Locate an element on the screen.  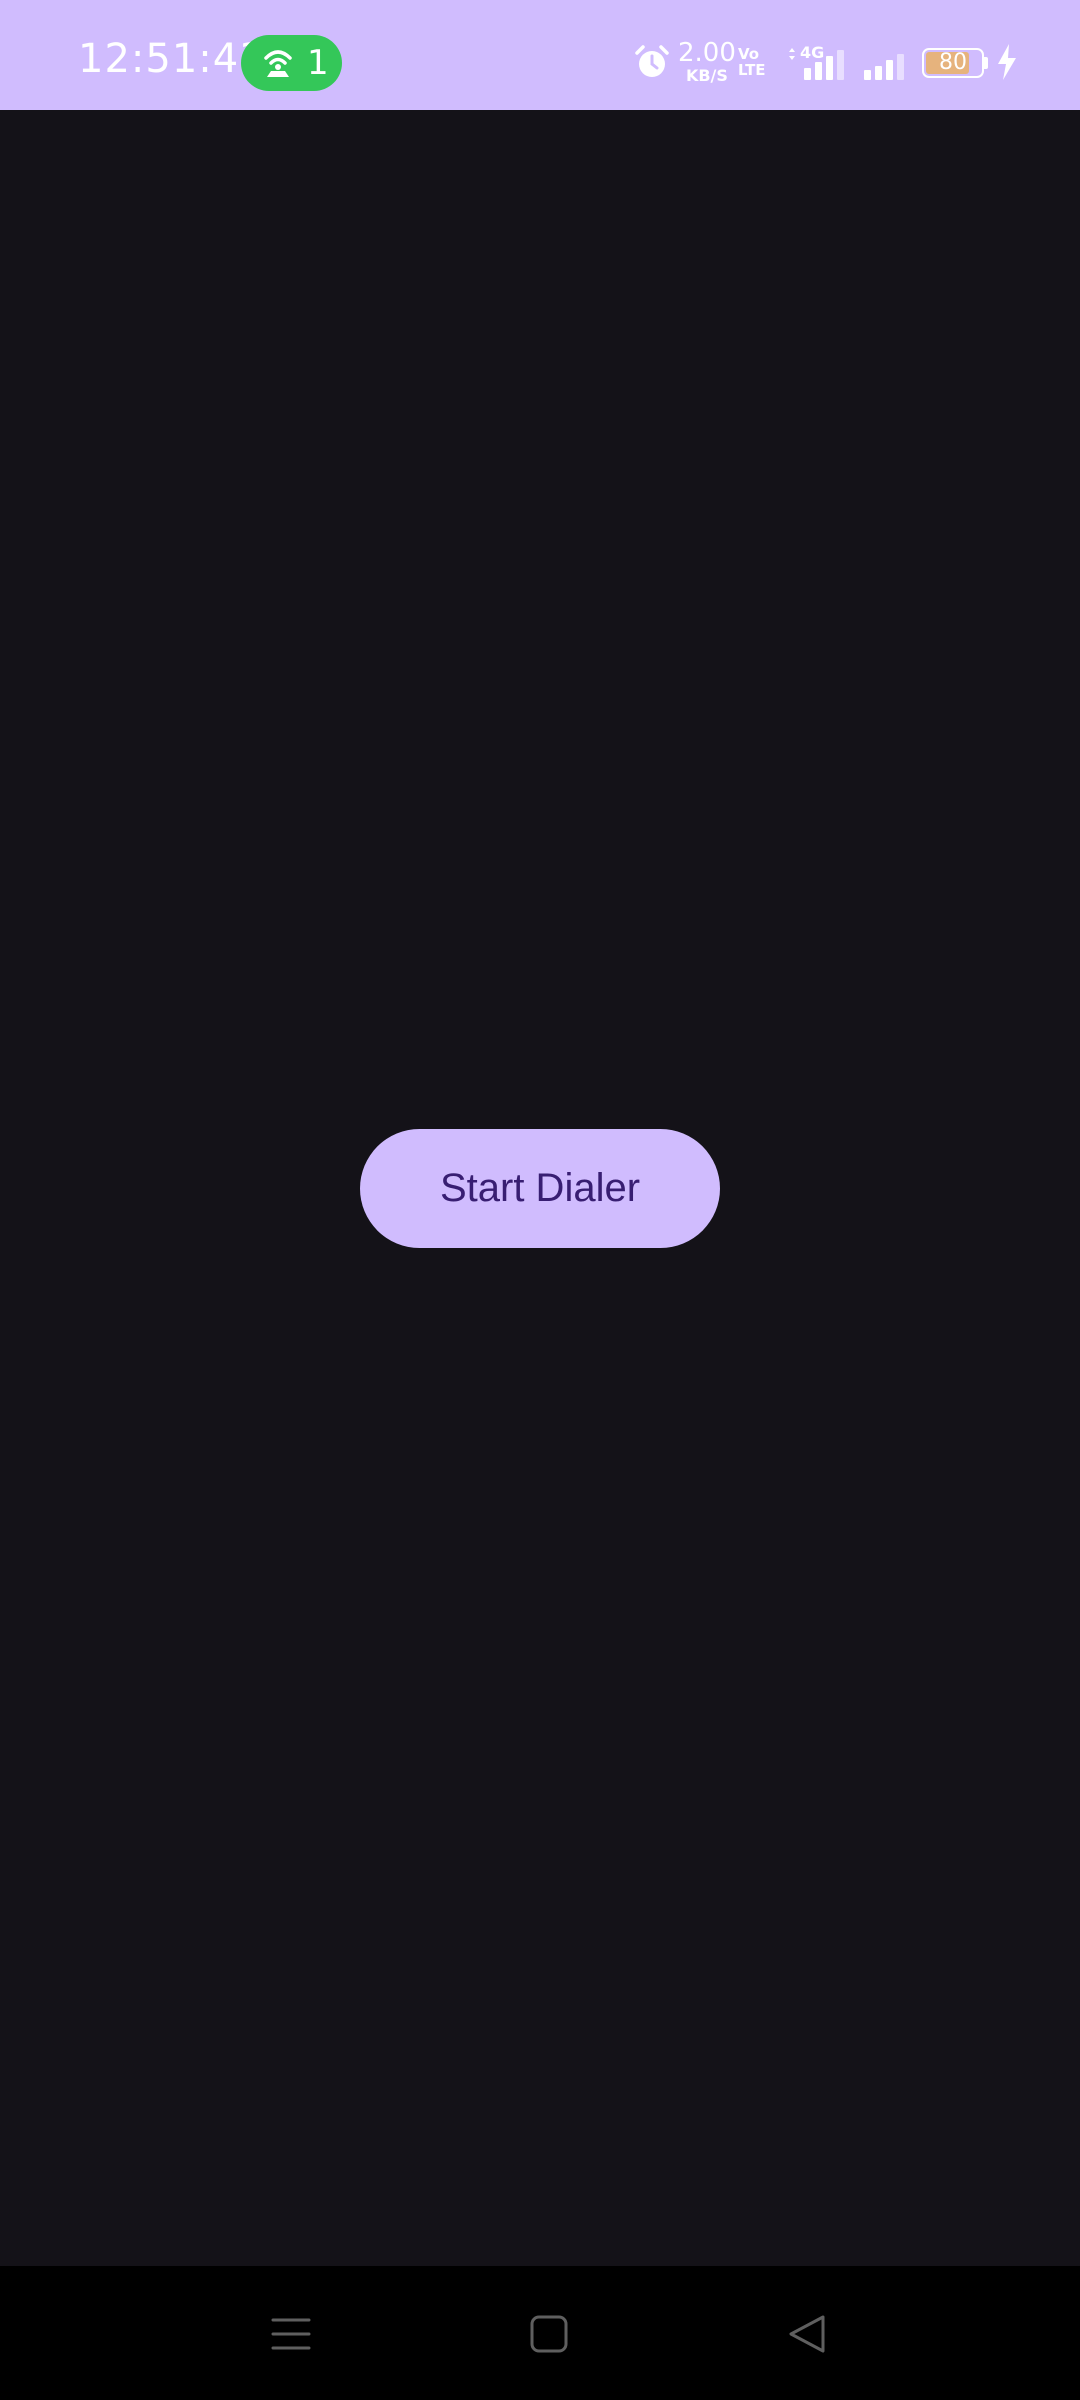
status-icons: 2.00 KB/S Vo LTE 4G 80 is located at coordinates (840, 55).